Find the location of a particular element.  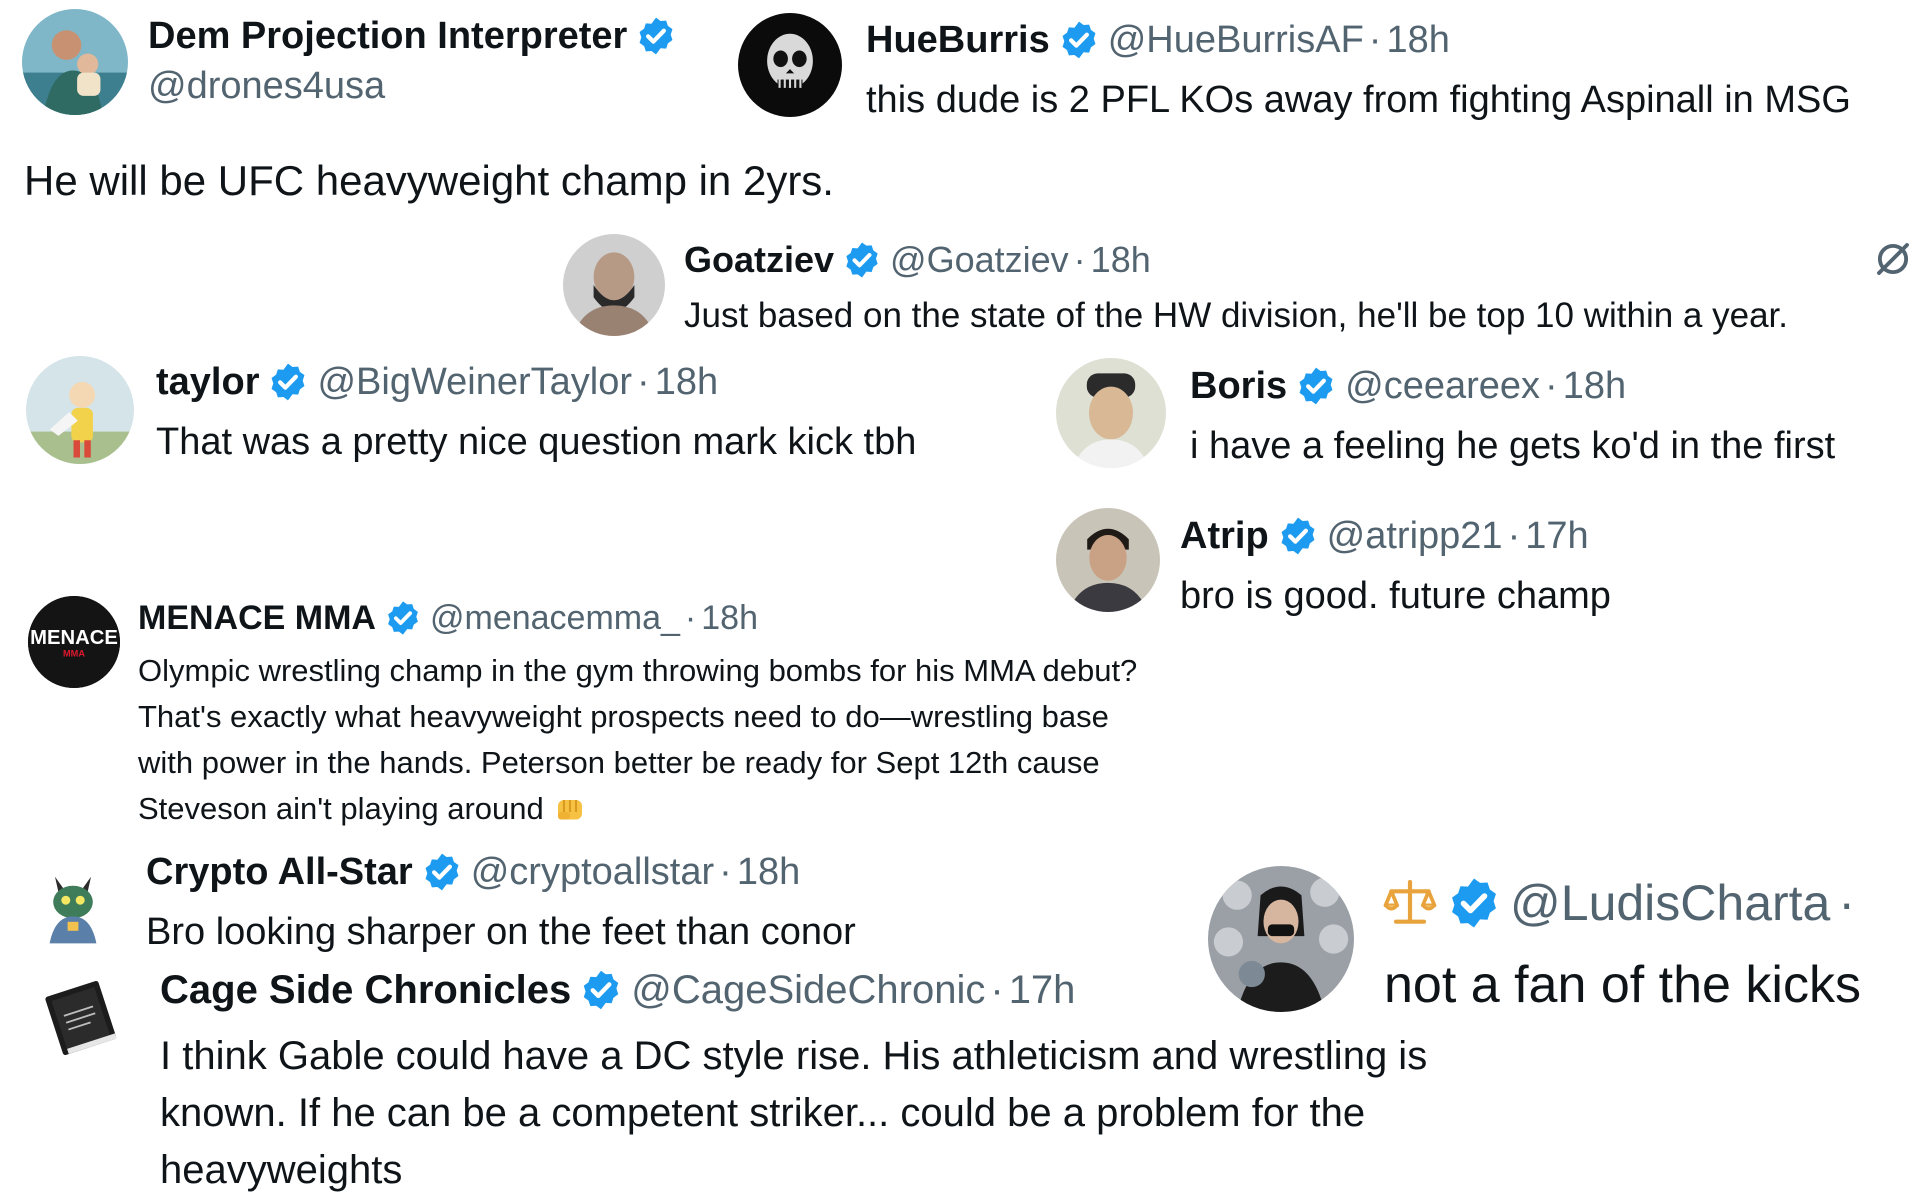

display-name: MENACE MMA is located at coordinates (257, 618).